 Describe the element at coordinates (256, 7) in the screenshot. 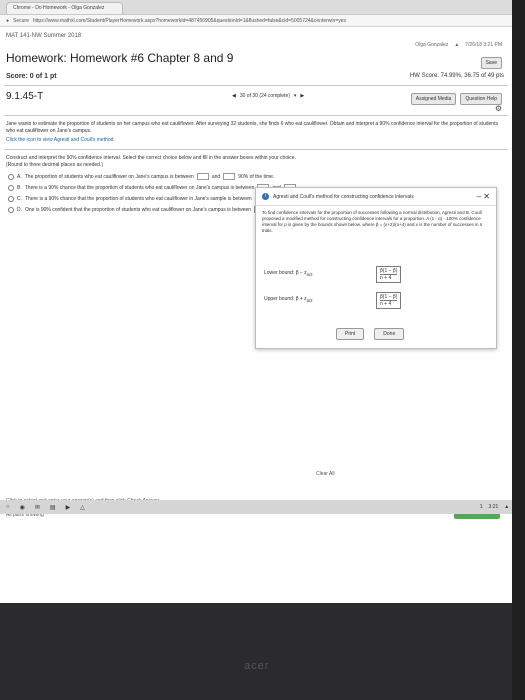

I see `browser-tab-strip: Chrome - Do Homework - Olga Gonzalez` at that location.